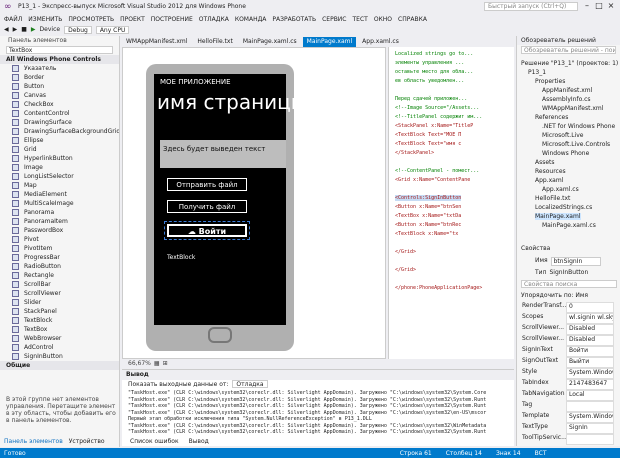  I want to click on doc-tab: App.xaml.cs, so click(380, 42).